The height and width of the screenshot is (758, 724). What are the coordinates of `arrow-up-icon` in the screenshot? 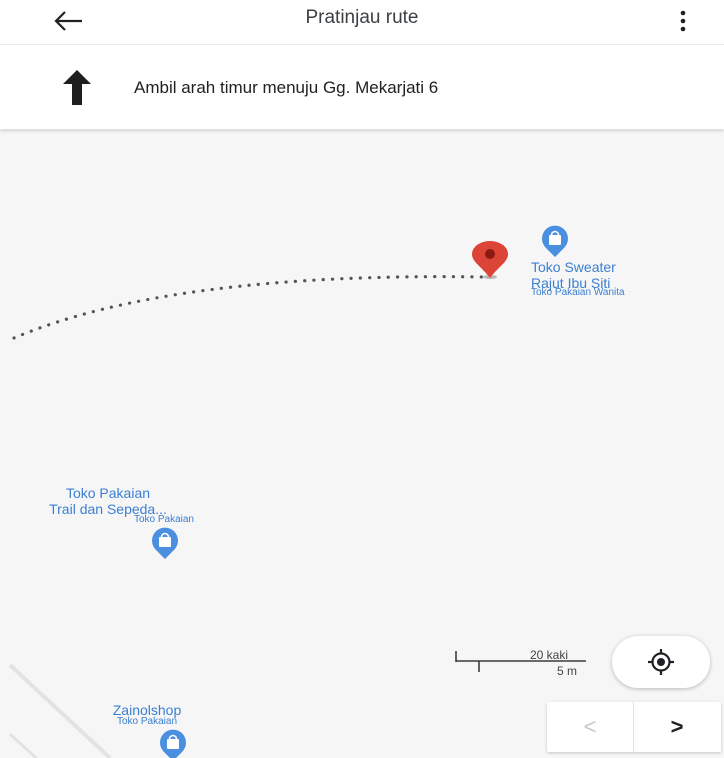 It's located at (77, 87).